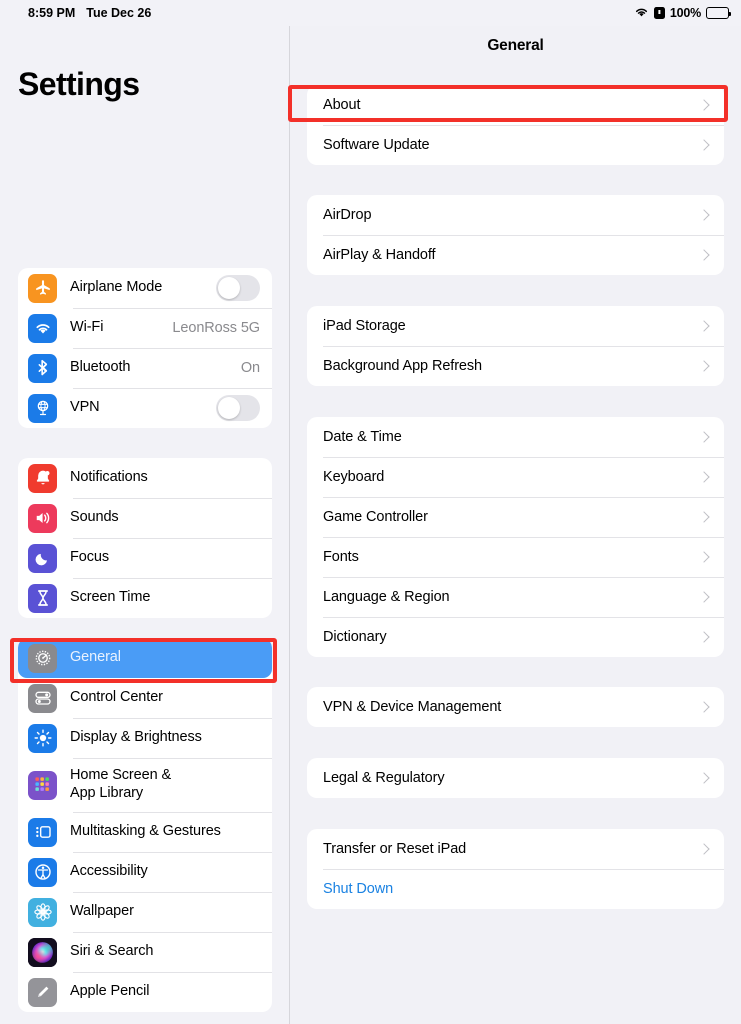 Image resolution: width=741 pixels, height=1024 pixels. What do you see at coordinates (110, 991) in the screenshot?
I see `sidebar-item-label: Apple Pencil` at bounding box center [110, 991].